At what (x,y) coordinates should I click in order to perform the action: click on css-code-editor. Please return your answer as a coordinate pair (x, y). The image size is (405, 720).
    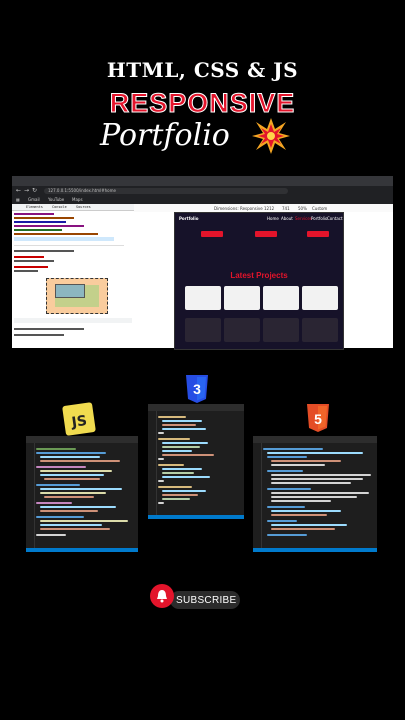
    Looking at the image, I should click on (196, 461).